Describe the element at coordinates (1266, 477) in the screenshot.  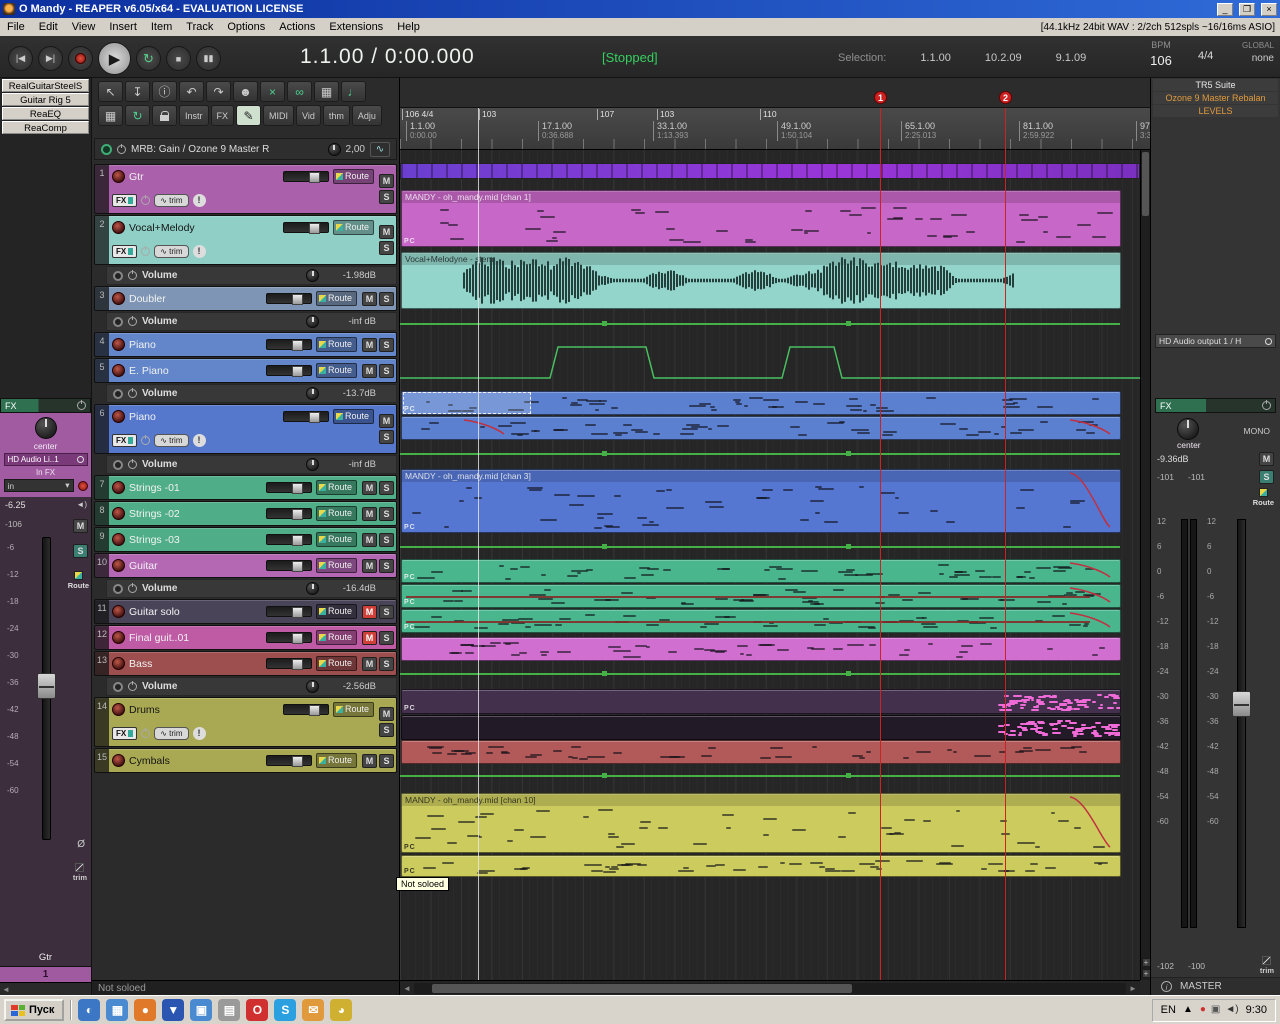
I see `master-solo-button: S` at that location.